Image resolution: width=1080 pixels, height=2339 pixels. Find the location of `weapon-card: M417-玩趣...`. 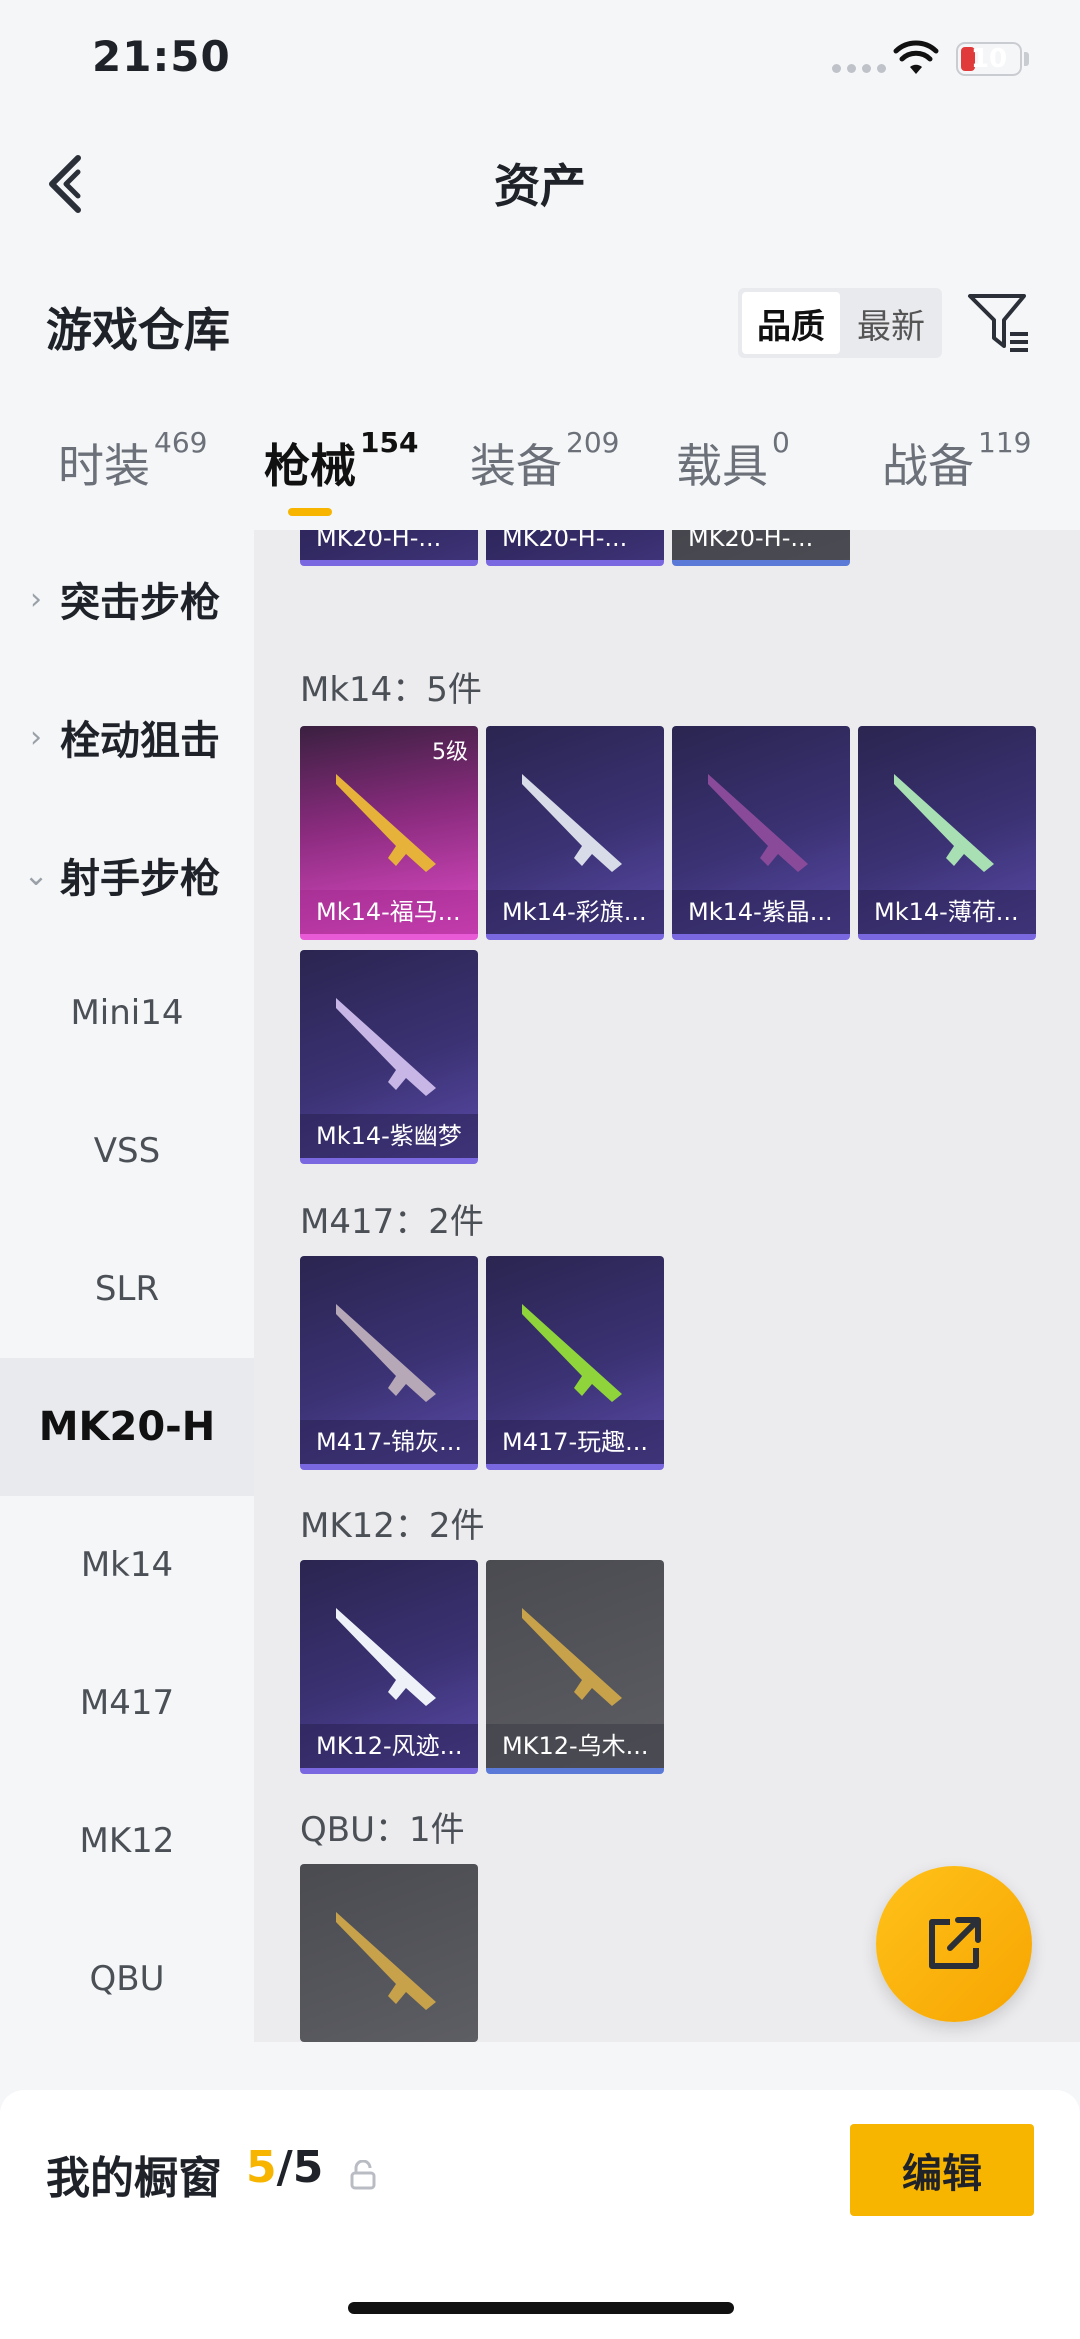

weapon-card: M417-玩趣... is located at coordinates (575, 1363).